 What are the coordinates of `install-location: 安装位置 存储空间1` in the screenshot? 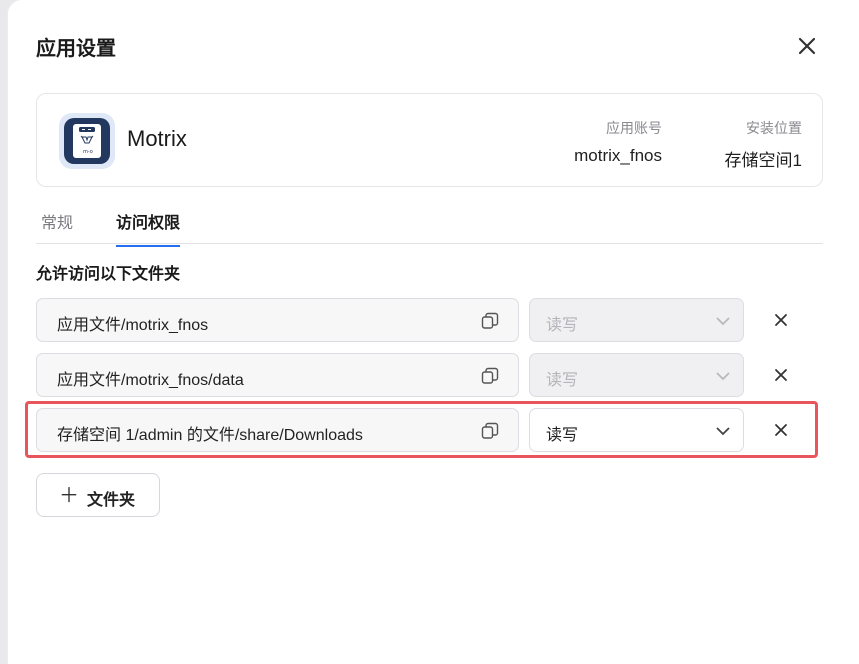 It's located at (763, 144).